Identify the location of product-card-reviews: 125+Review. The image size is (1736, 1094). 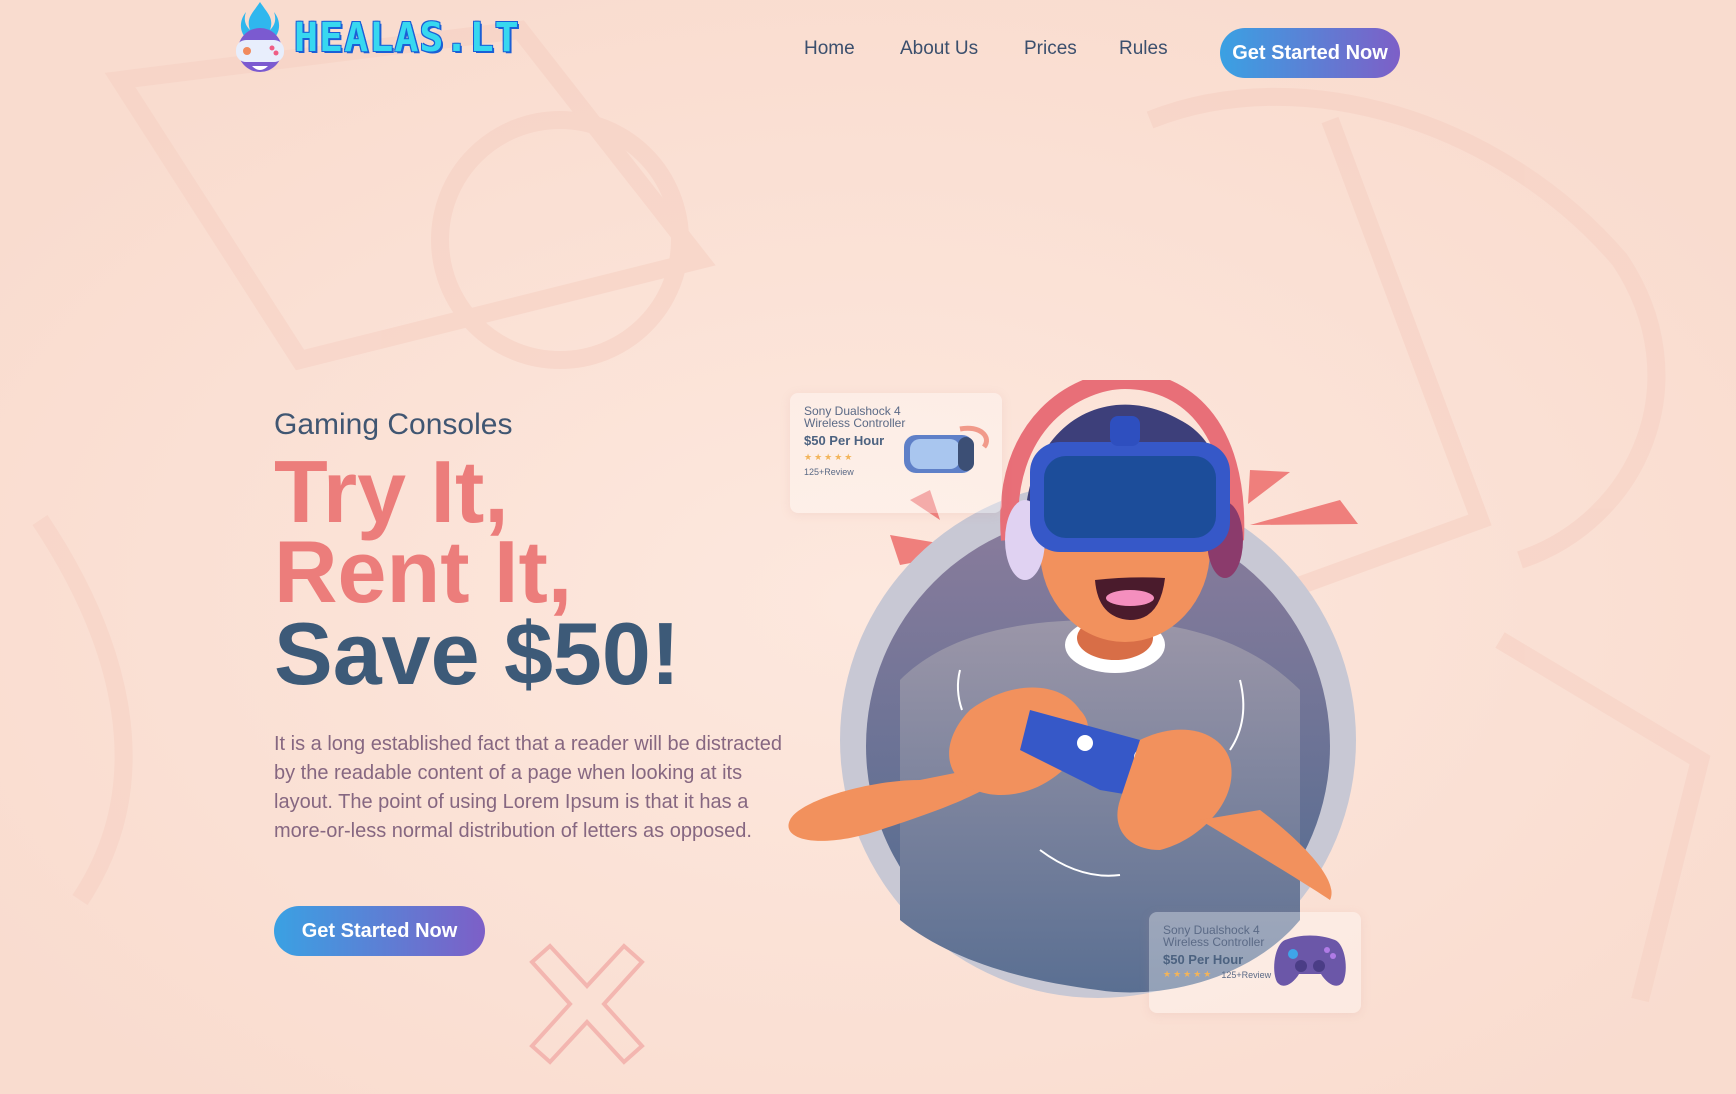
(1246, 974).